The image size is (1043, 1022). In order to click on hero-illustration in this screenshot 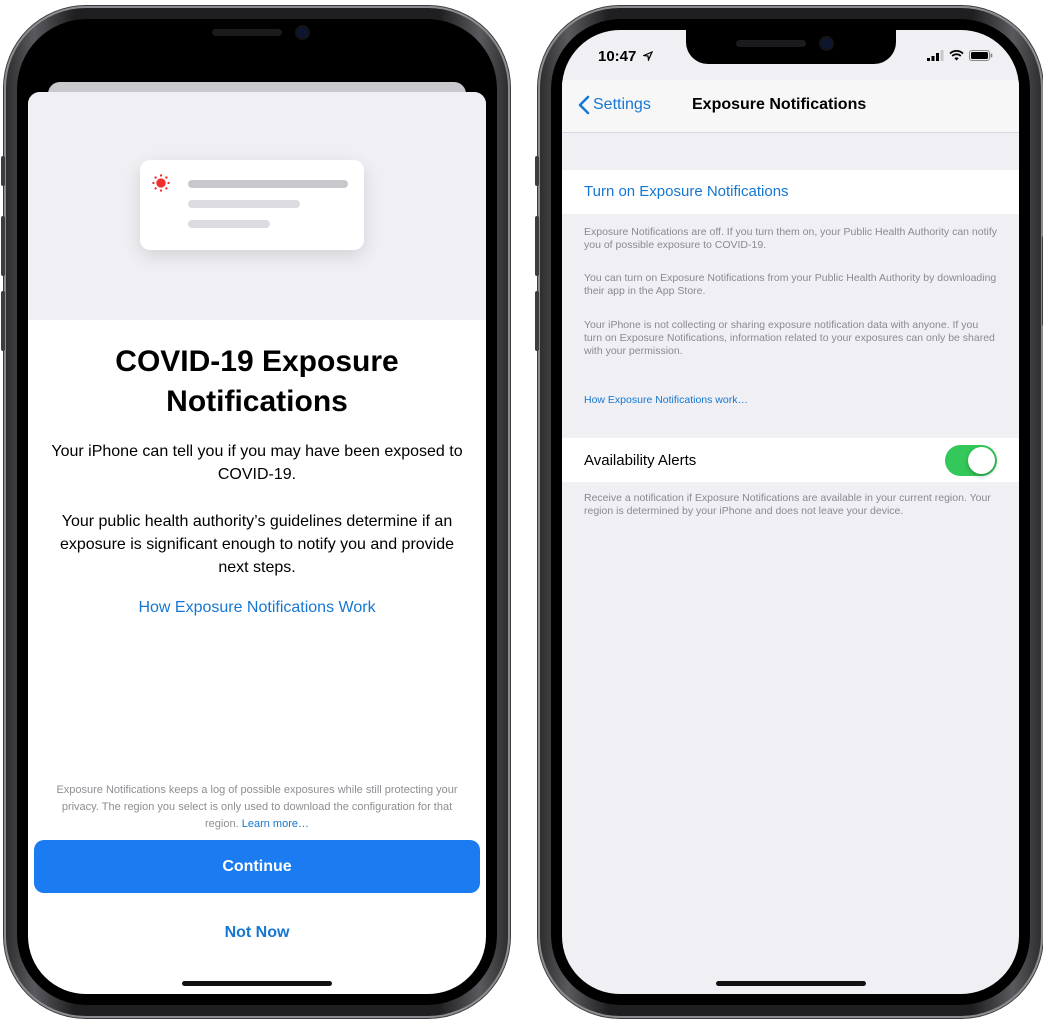, I will do `click(257, 206)`.